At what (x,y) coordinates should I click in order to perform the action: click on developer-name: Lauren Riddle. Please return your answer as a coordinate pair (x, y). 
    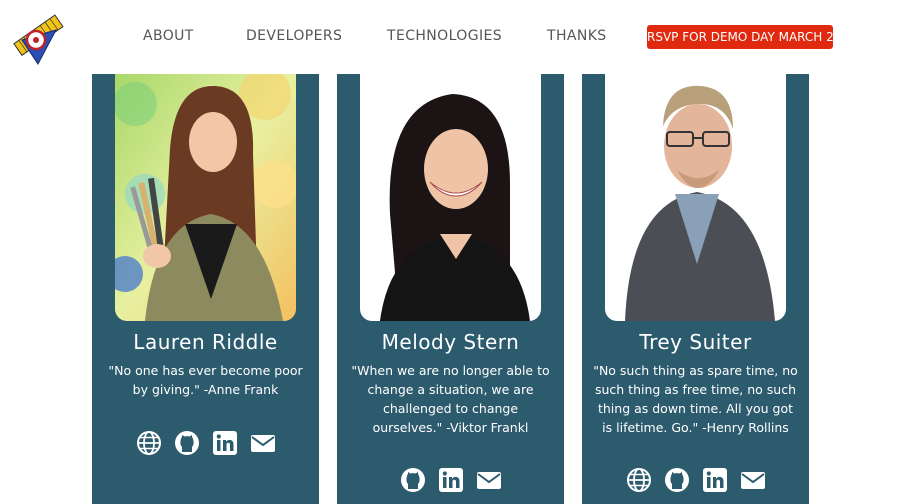
    Looking at the image, I should click on (205, 342).